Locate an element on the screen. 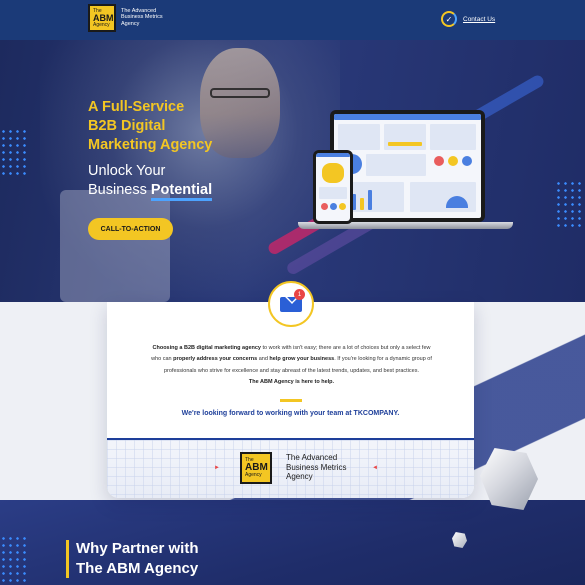  phone-screen is located at coordinates (333, 187).